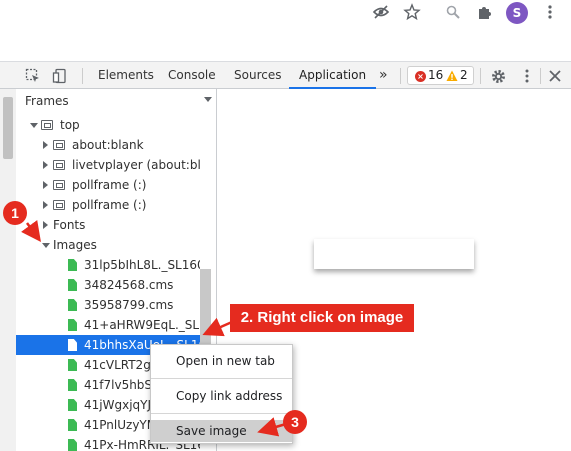  Describe the element at coordinates (108, 245) in the screenshot. I see `tree-item-images: Images` at that location.